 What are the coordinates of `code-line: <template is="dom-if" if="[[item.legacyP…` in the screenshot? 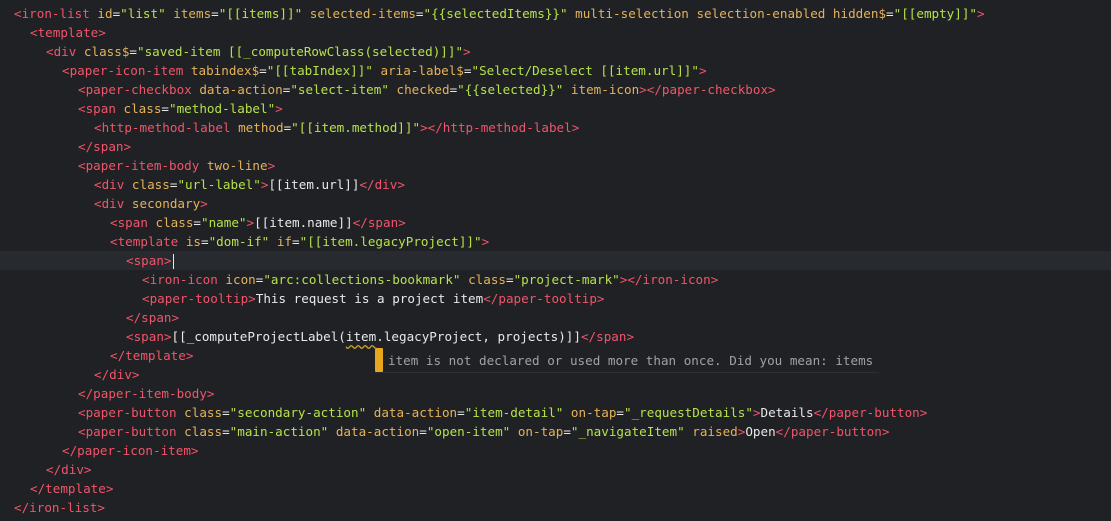 It's located at (555, 241).